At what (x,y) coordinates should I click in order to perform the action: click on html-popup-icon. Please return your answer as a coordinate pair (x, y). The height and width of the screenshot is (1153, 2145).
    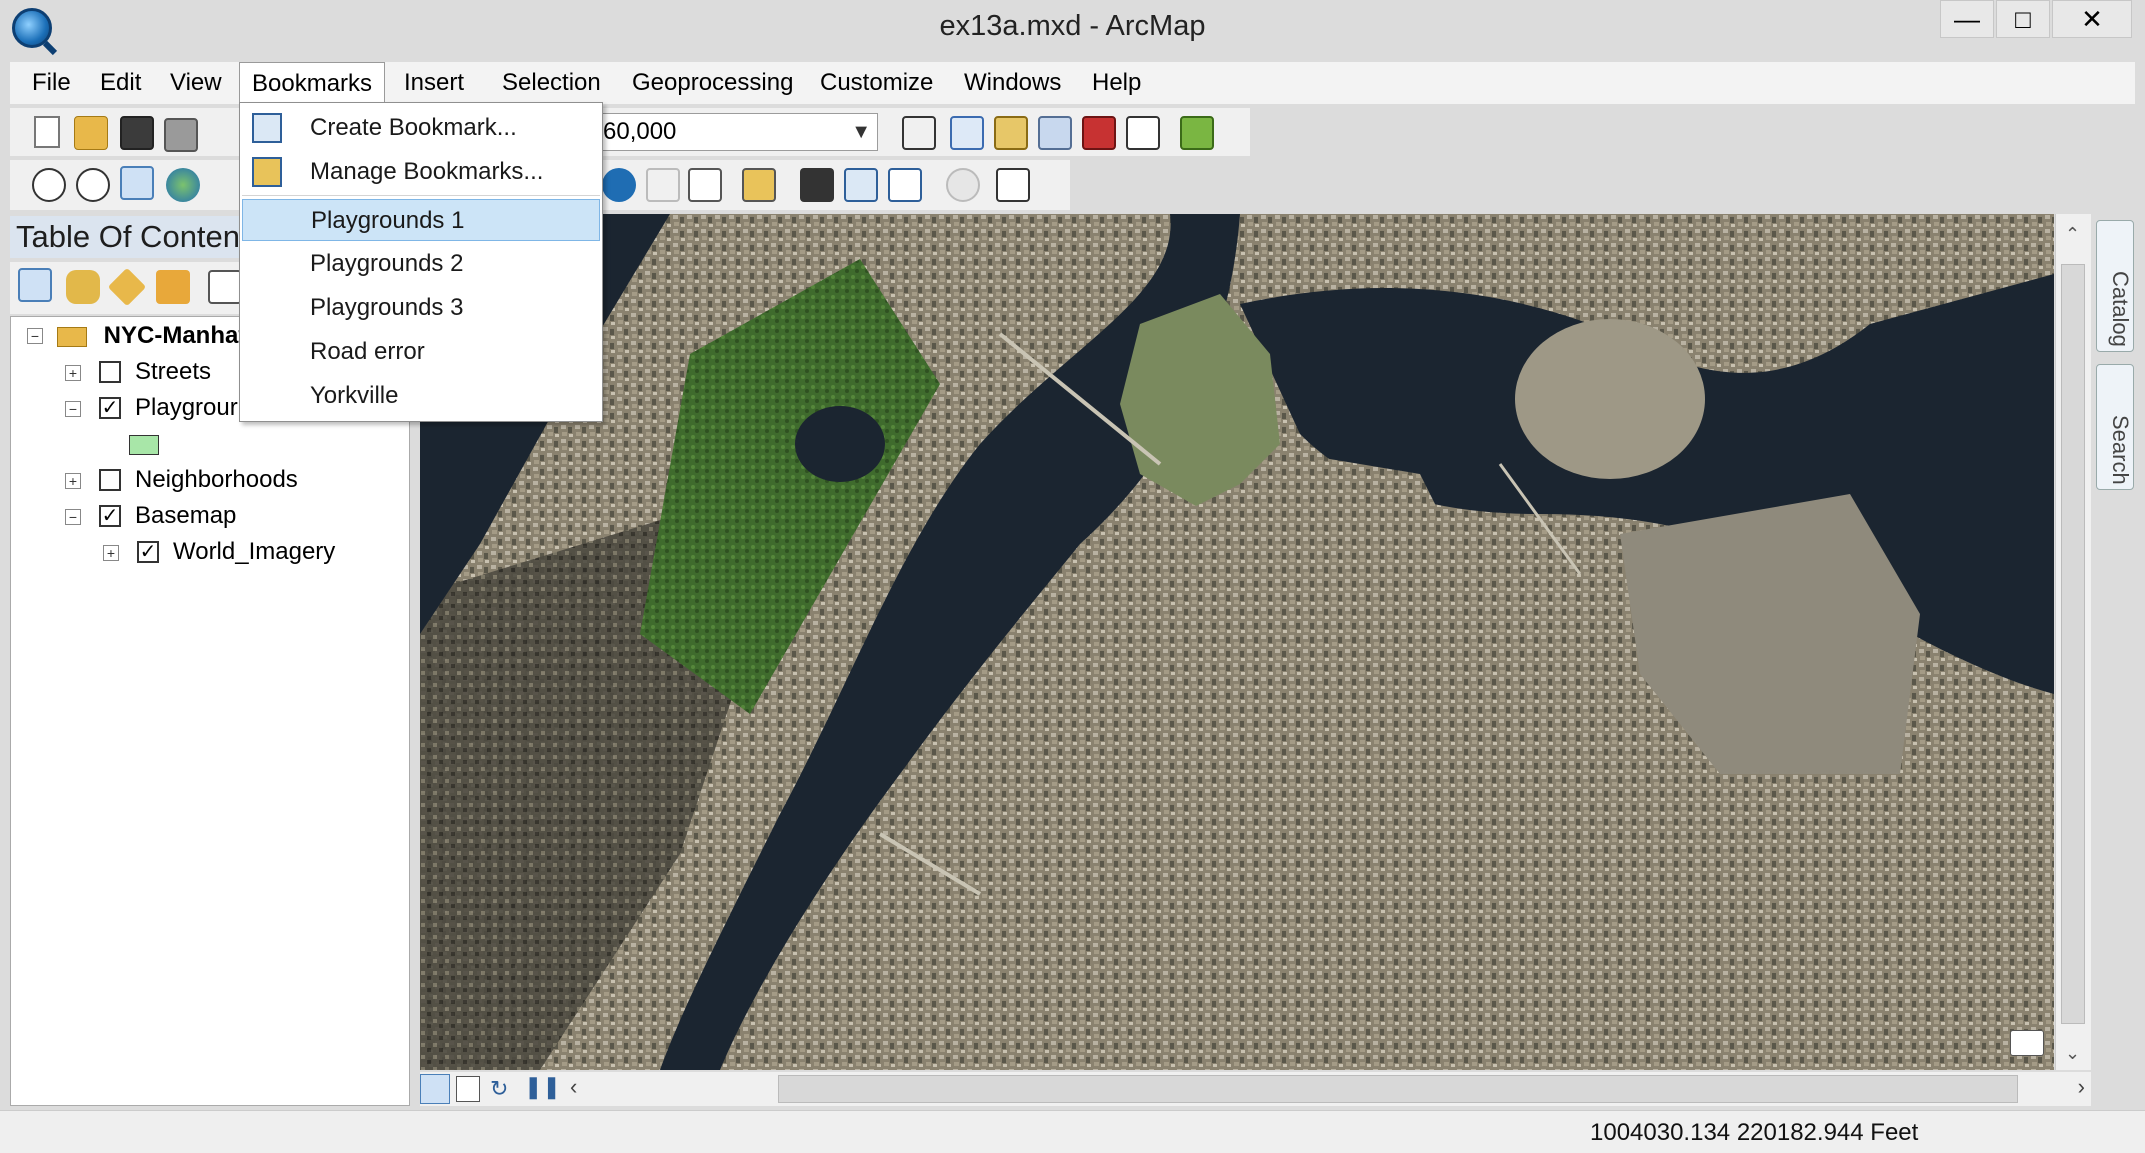
    Looking at the image, I should click on (705, 185).